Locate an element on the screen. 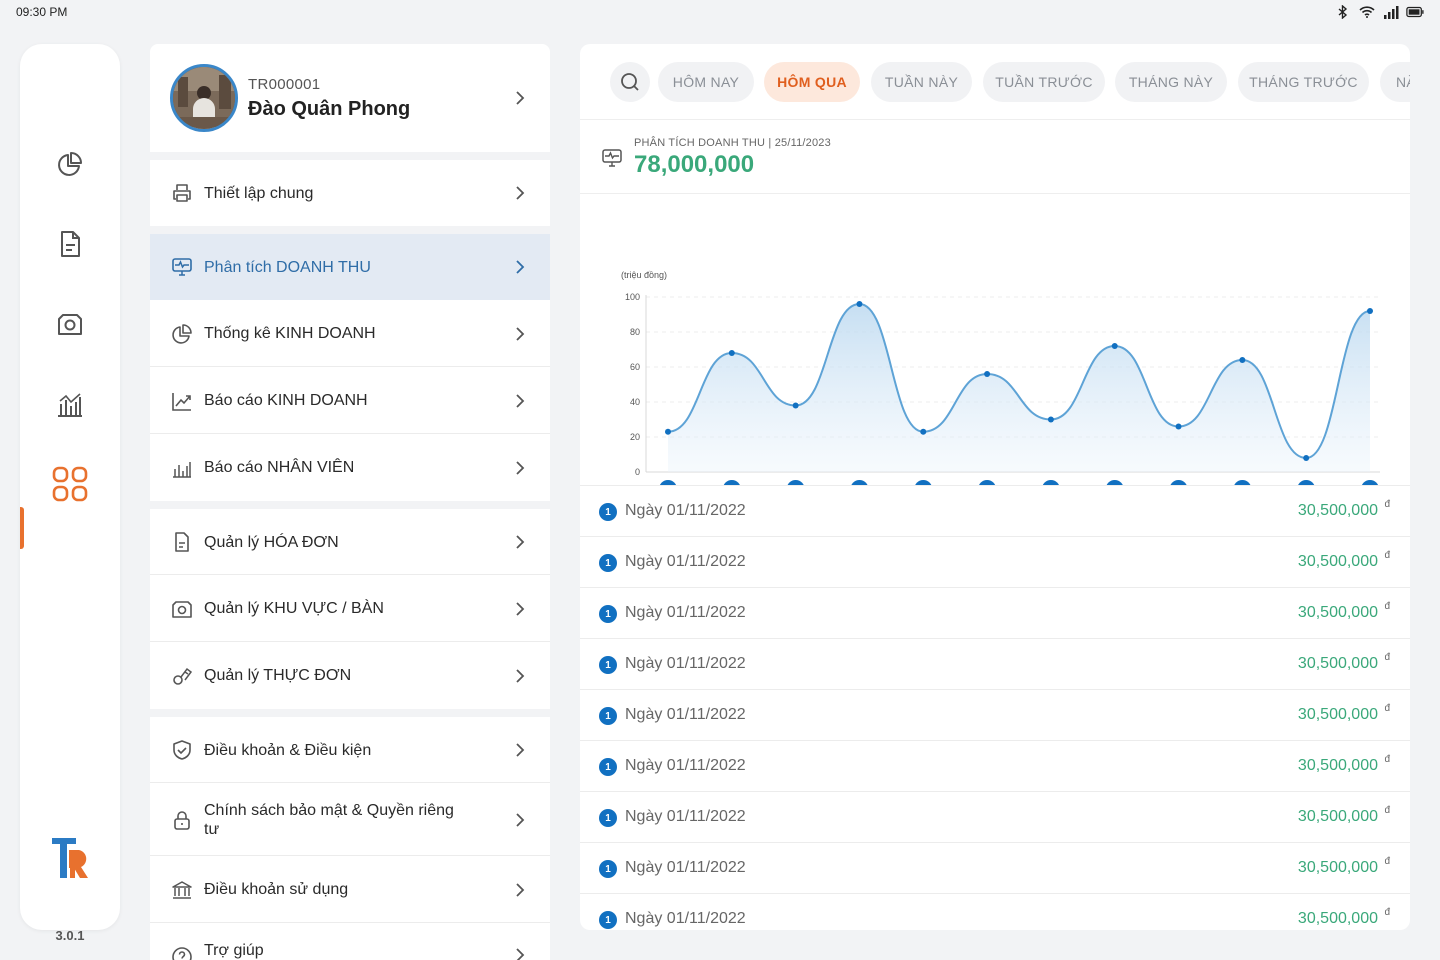 This screenshot has width=1440, height=960. menu-item-terms-of-use: Điều khoản sử dụng is located at coordinates (350, 889).